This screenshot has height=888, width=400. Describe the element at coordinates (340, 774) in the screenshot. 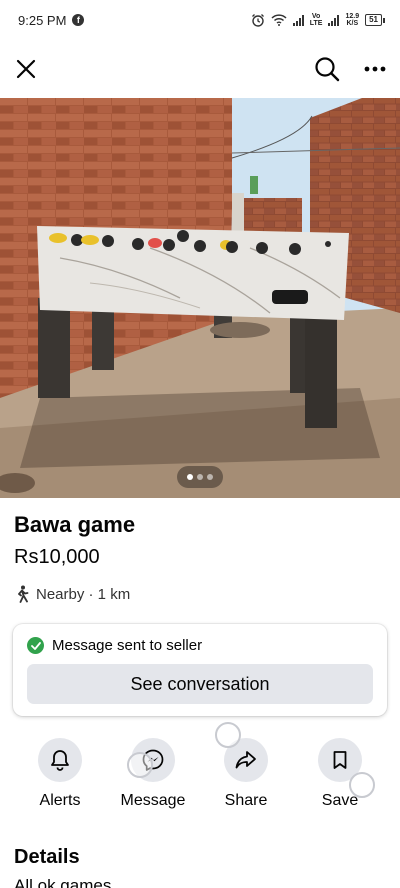

I see `save-button: Save` at that location.